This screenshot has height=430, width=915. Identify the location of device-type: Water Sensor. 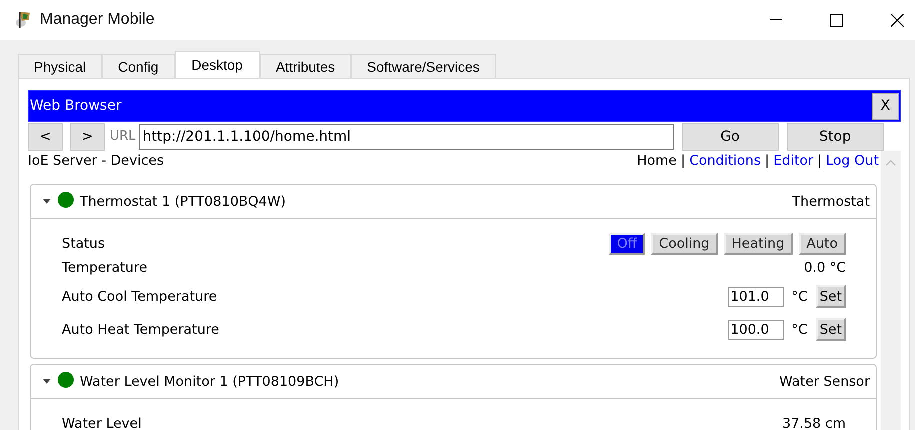
(825, 382).